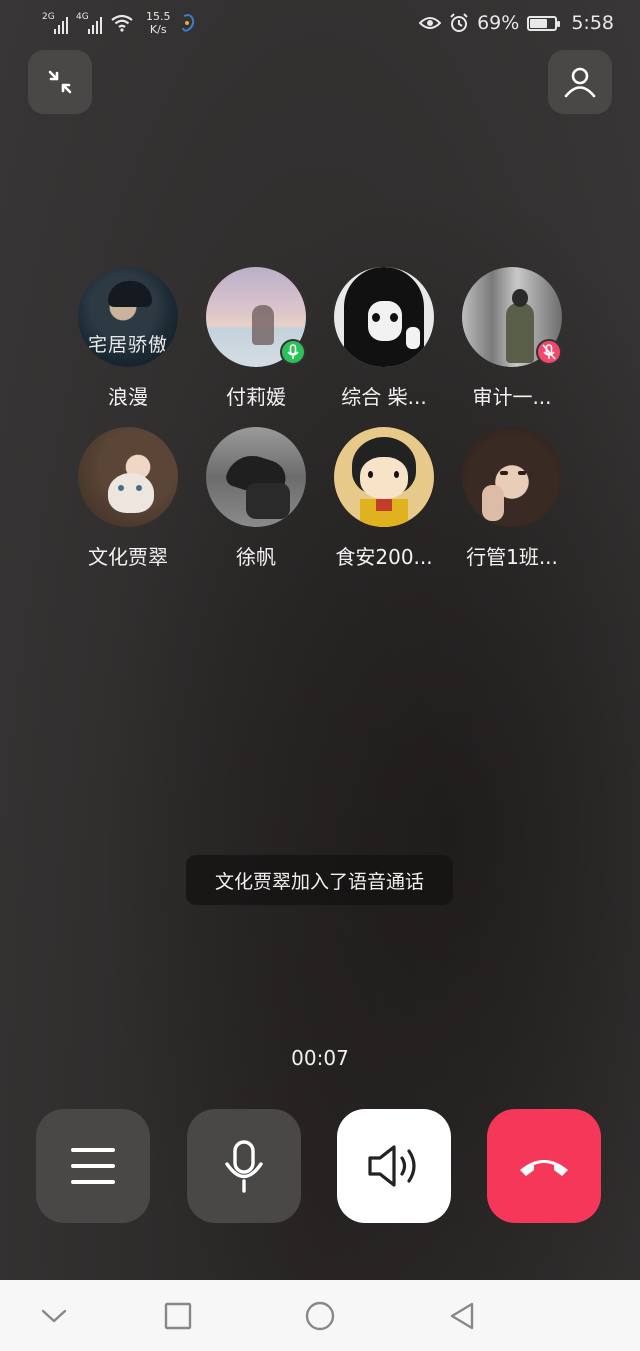 This screenshot has width=640, height=1351. Describe the element at coordinates (459, 22) in the screenshot. I see `alarm-icon` at that location.